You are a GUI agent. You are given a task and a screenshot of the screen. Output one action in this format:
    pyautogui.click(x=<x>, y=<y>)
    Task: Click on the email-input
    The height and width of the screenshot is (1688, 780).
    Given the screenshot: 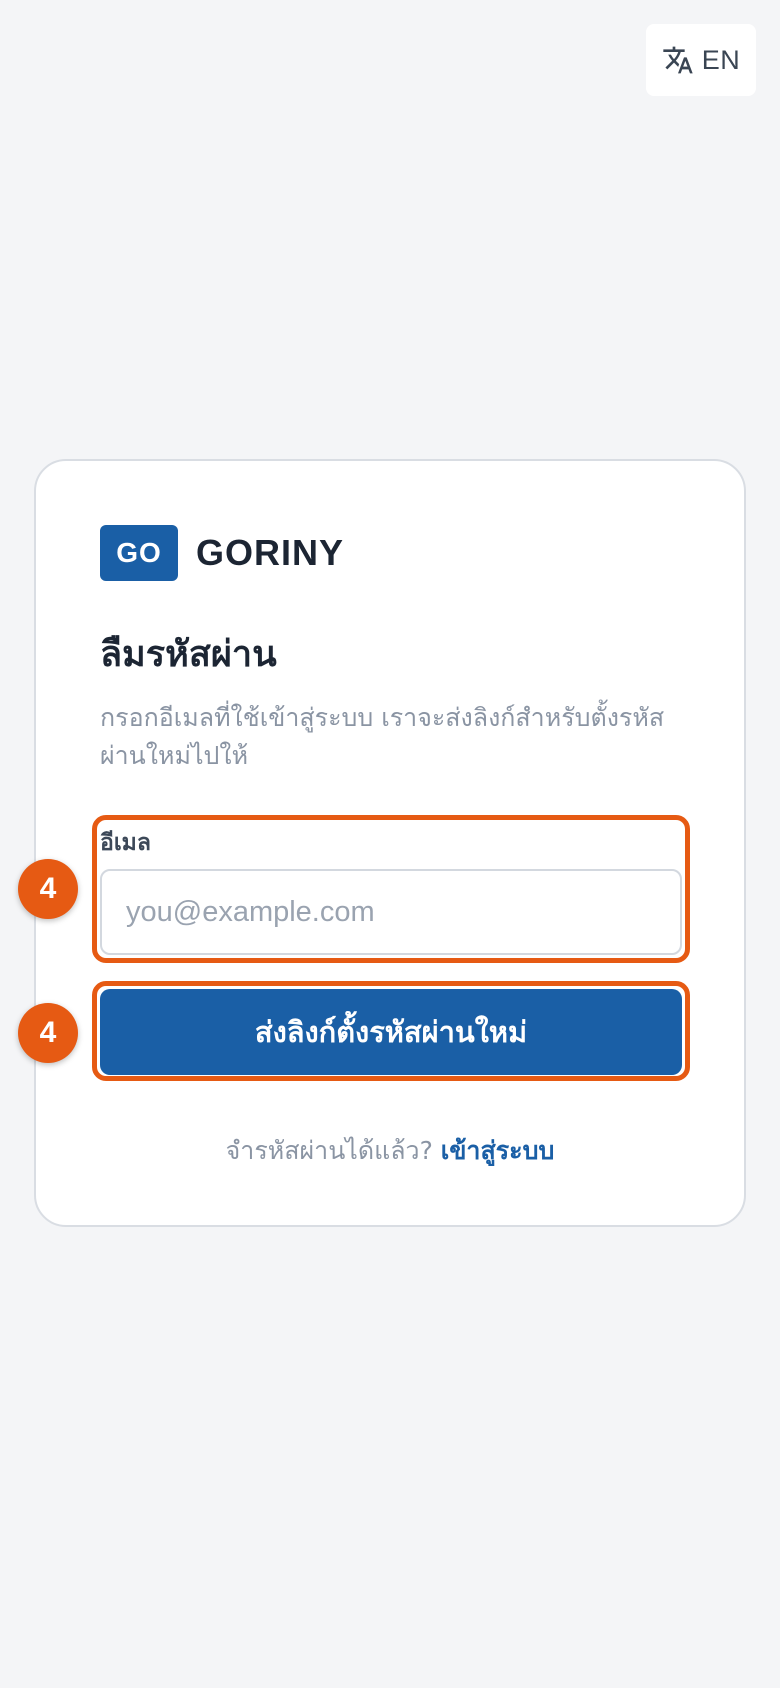 What is the action you would take?
    pyautogui.click(x=391, y=912)
    